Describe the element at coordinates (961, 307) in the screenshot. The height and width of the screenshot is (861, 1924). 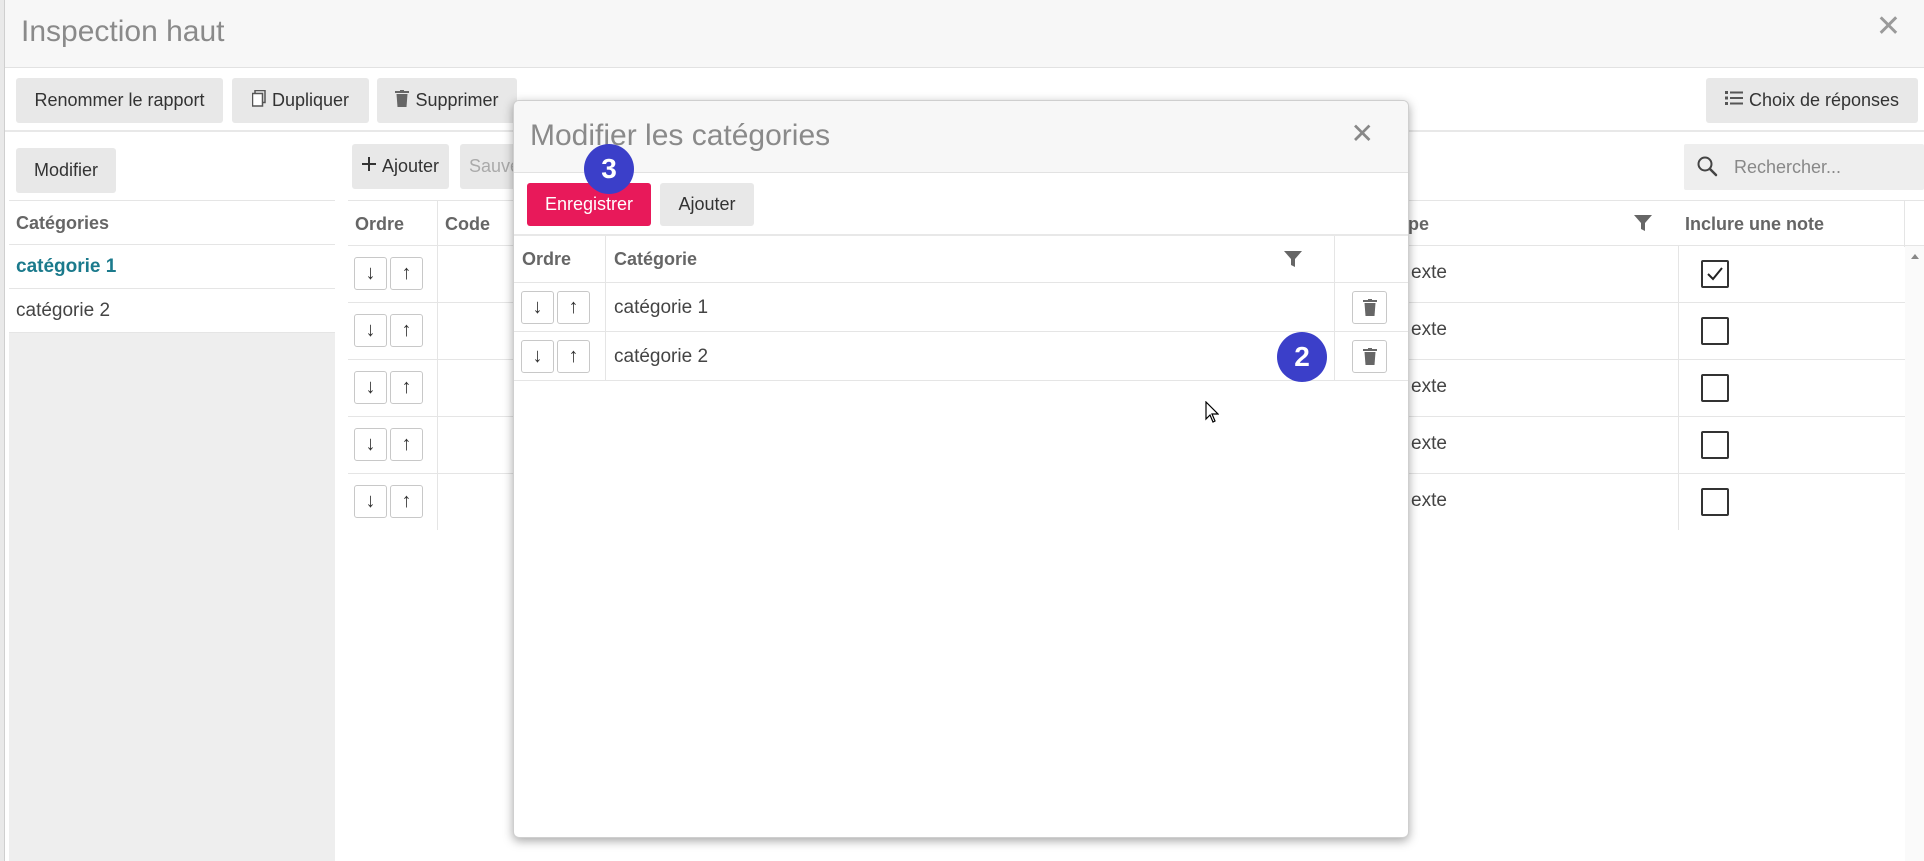
I see `list-item: ↓ ↑ catégorie 1` at that location.